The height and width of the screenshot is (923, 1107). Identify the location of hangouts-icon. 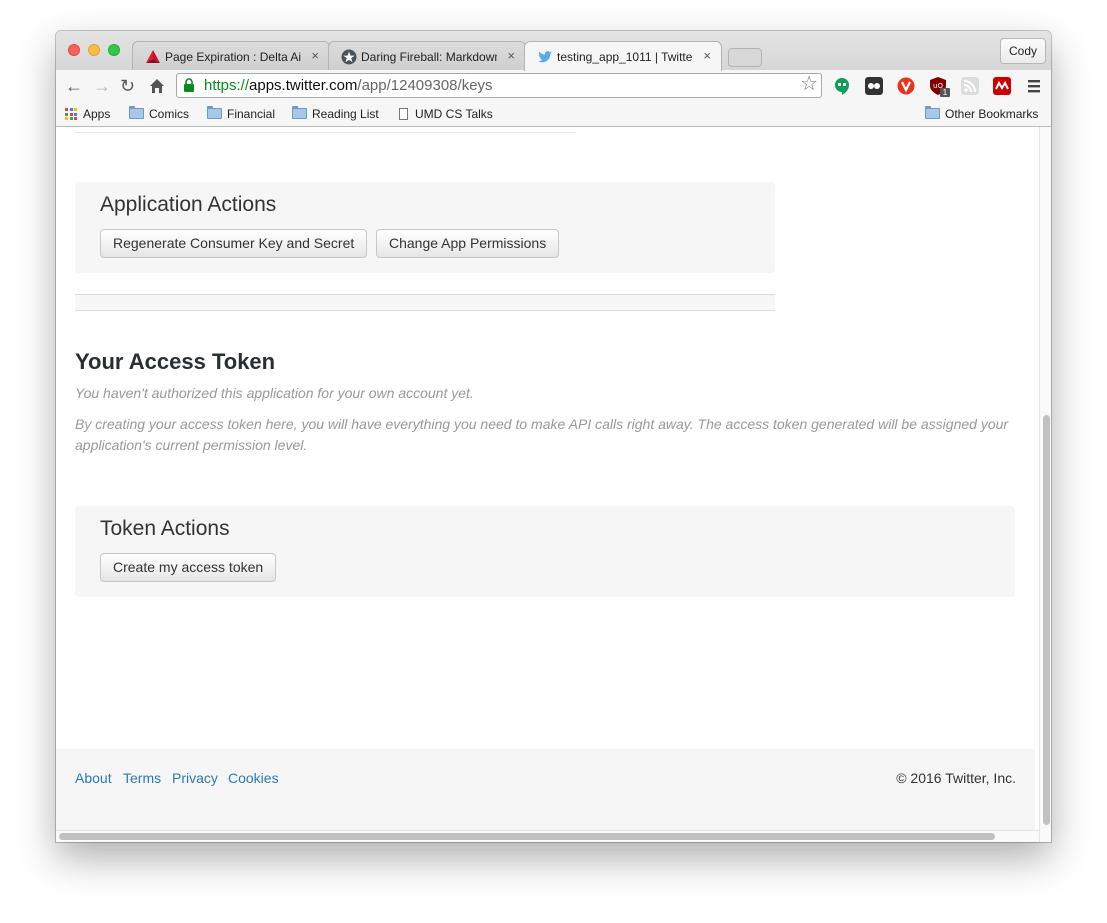
(842, 86).